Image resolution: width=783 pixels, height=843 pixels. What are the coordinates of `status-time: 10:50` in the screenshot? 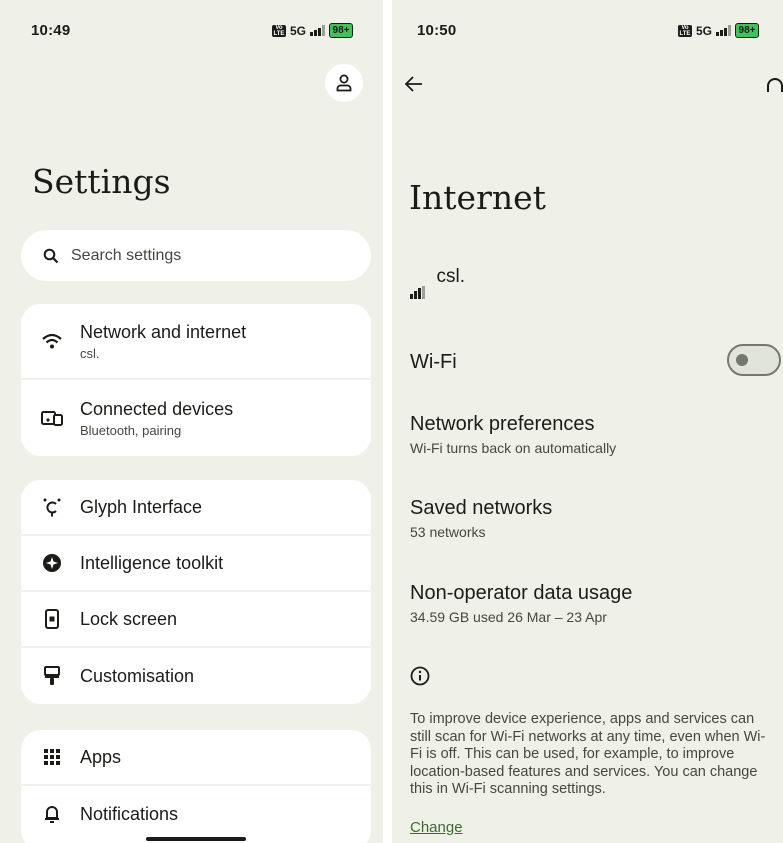 It's located at (437, 30).